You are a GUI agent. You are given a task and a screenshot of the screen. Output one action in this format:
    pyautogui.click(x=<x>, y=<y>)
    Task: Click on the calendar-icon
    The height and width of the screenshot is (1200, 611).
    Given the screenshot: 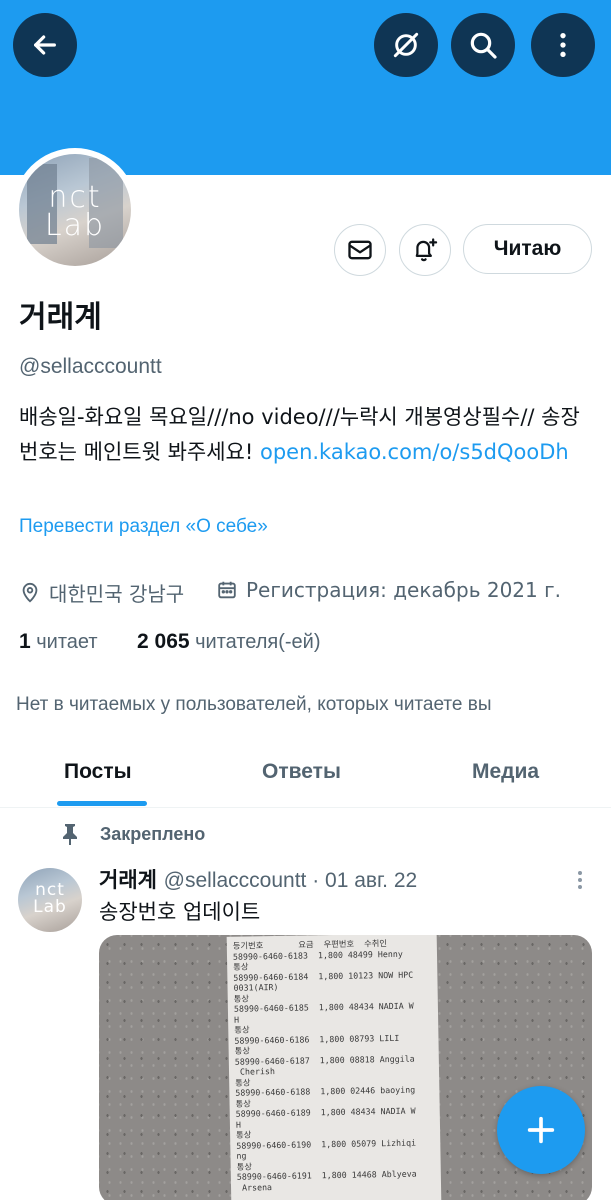 What is the action you would take?
    pyautogui.click(x=227, y=590)
    